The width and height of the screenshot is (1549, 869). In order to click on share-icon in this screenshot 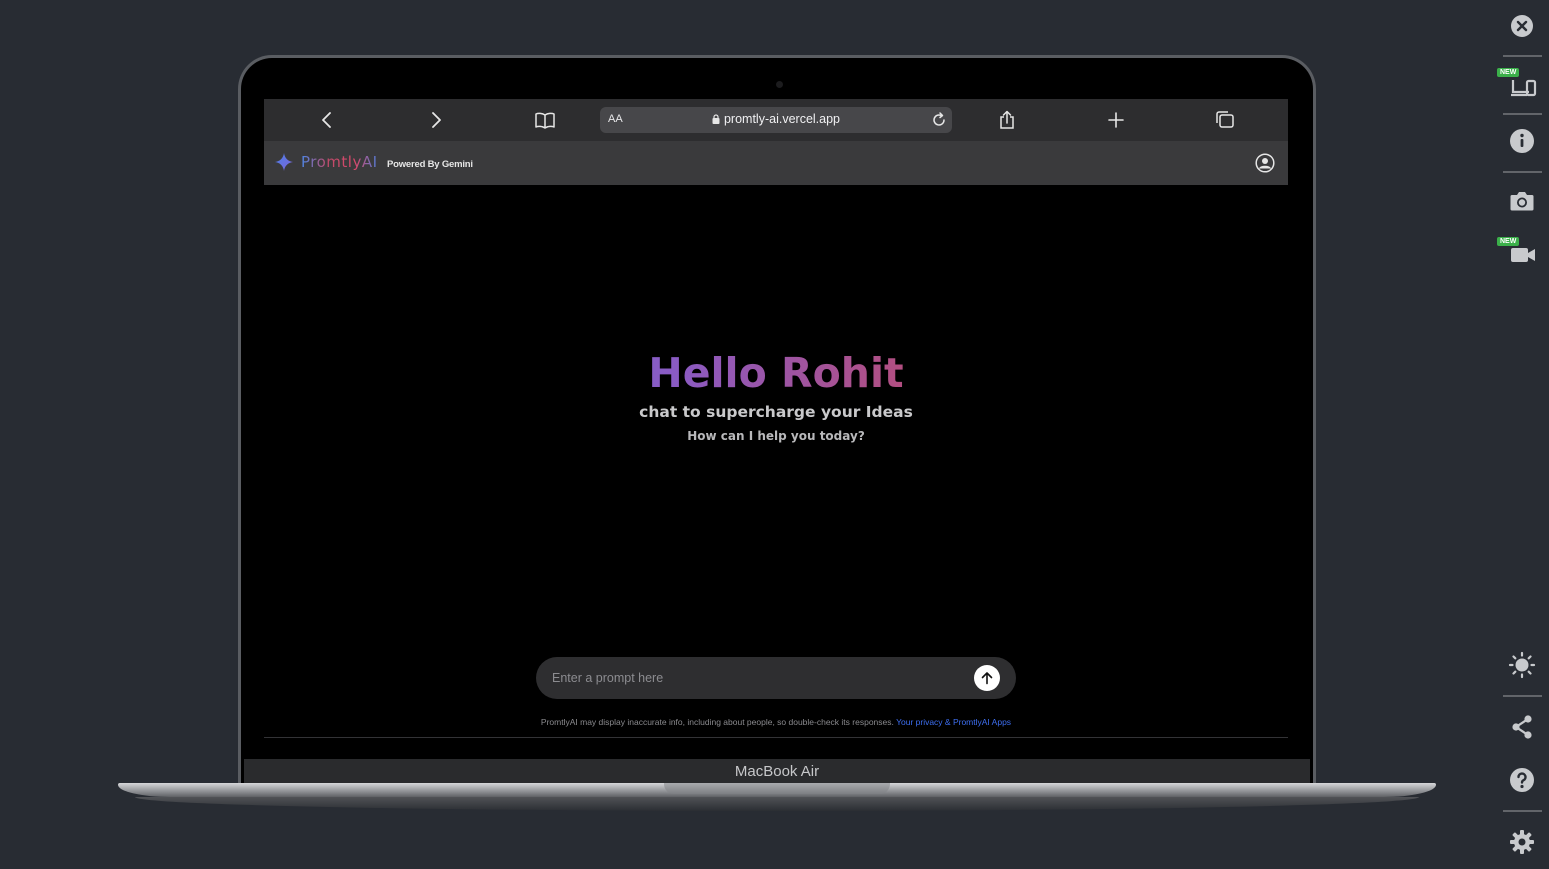, I will do `click(1007, 119)`.